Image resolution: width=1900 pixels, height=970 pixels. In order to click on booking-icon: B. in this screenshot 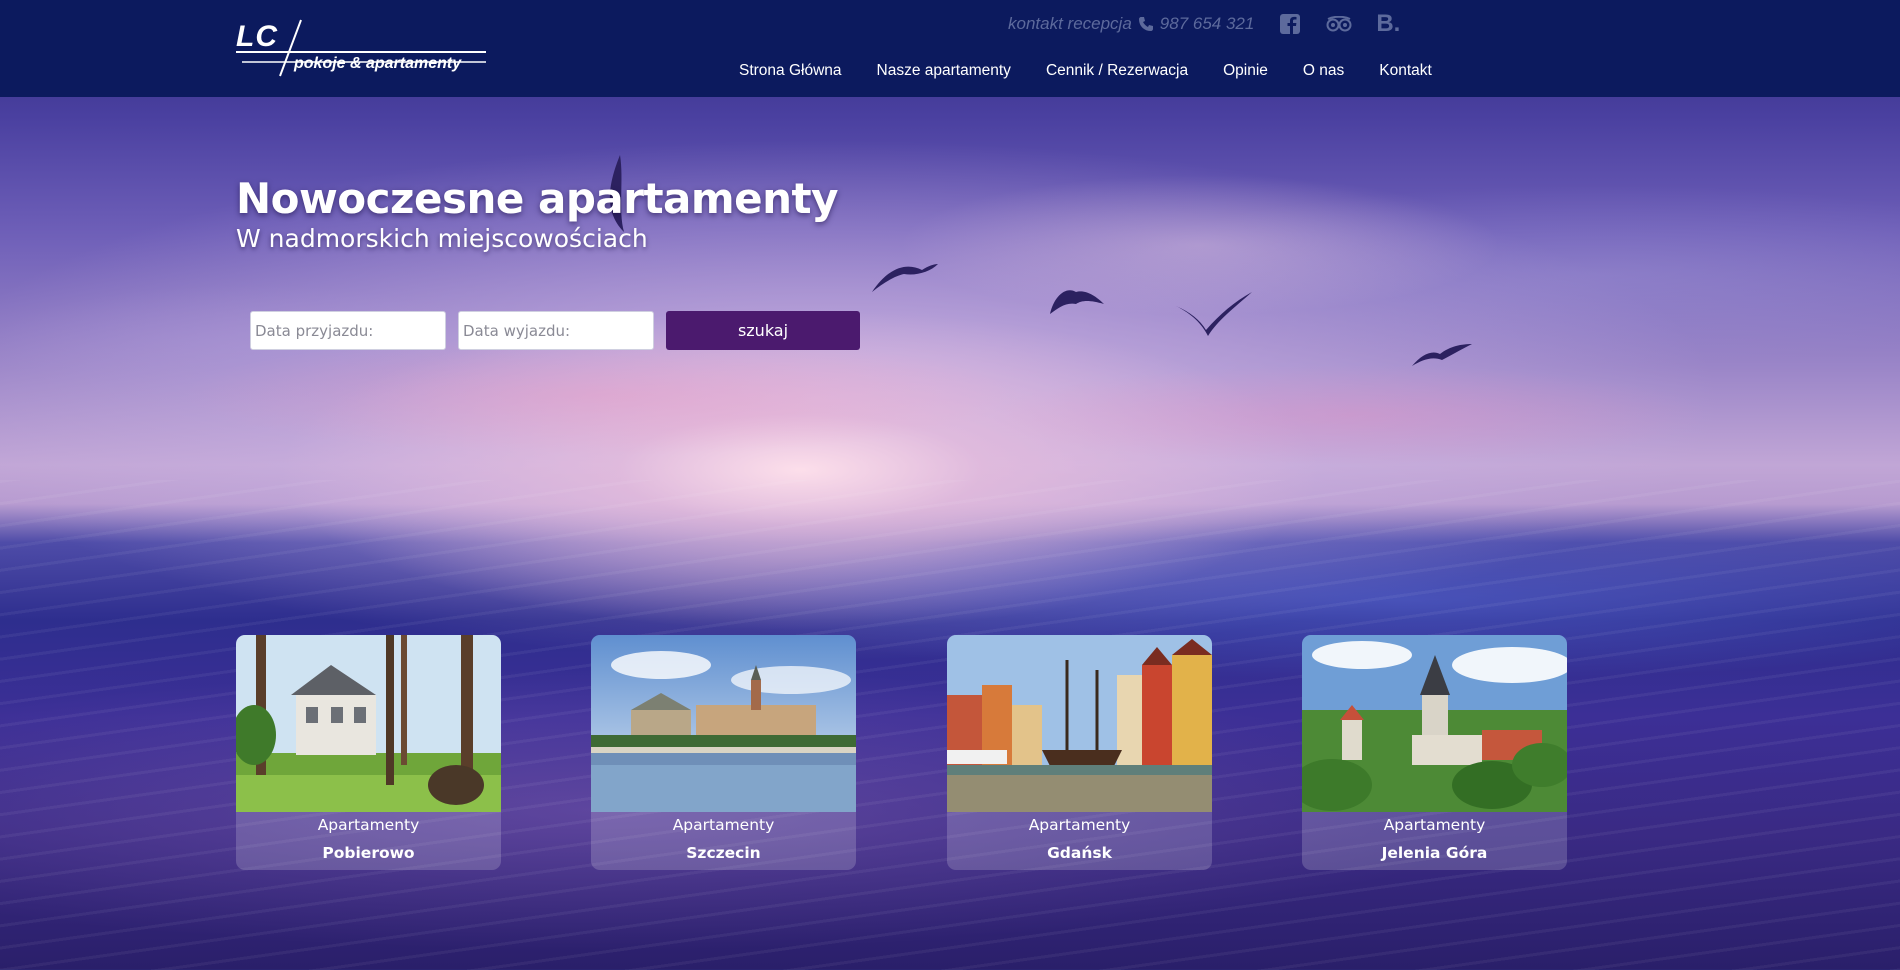, I will do `click(1388, 24)`.